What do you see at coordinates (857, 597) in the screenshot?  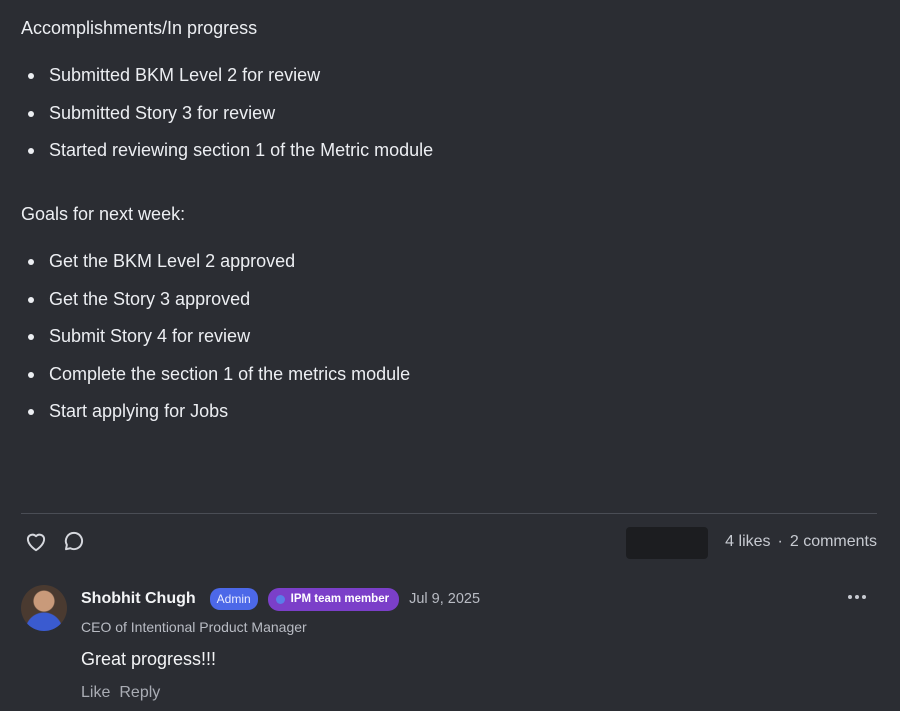 I see `more-horizontal-icon` at bounding box center [857, 597].